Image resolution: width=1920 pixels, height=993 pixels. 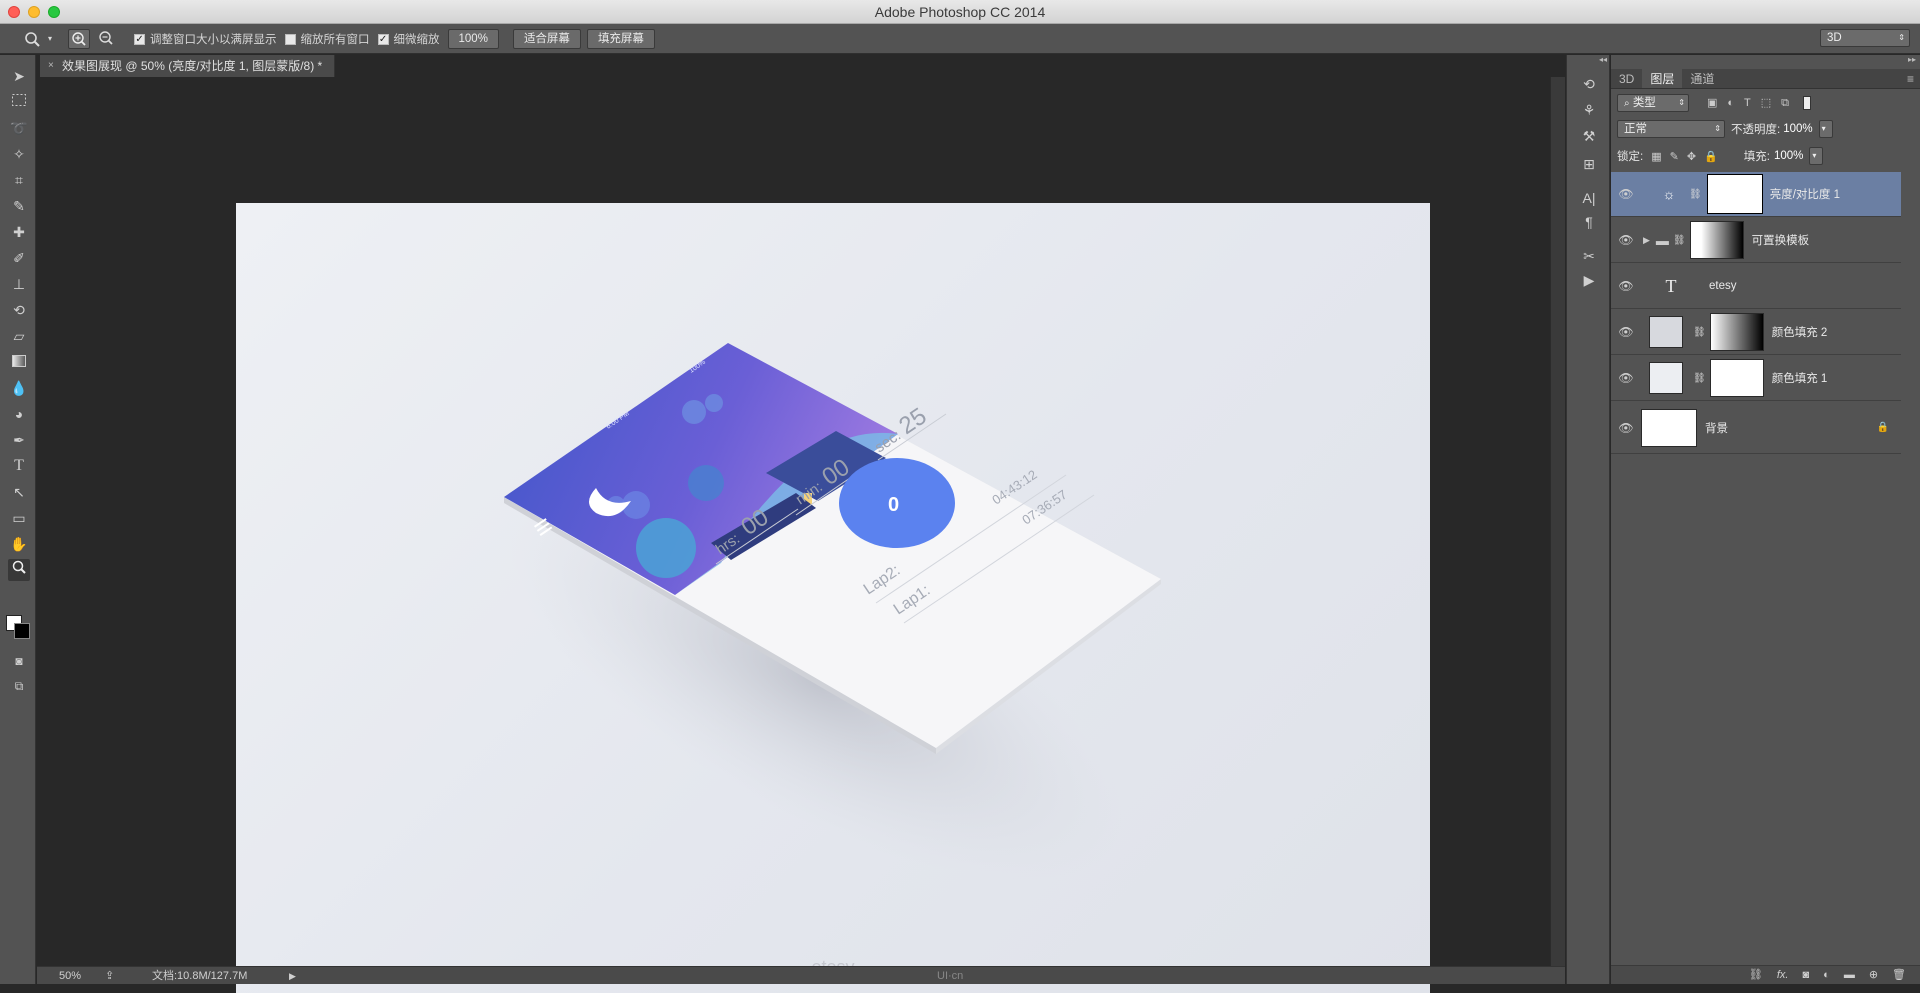 What do you see at coordinates (1589, 198) in the screenshot?
I see `character-panel-icon: A|` at bounding box center [1589, 198].